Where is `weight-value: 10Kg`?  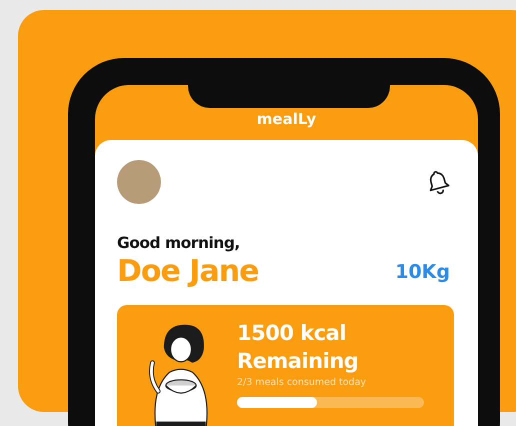 weight-value: 10Kg is located at coordinates (422, 271).